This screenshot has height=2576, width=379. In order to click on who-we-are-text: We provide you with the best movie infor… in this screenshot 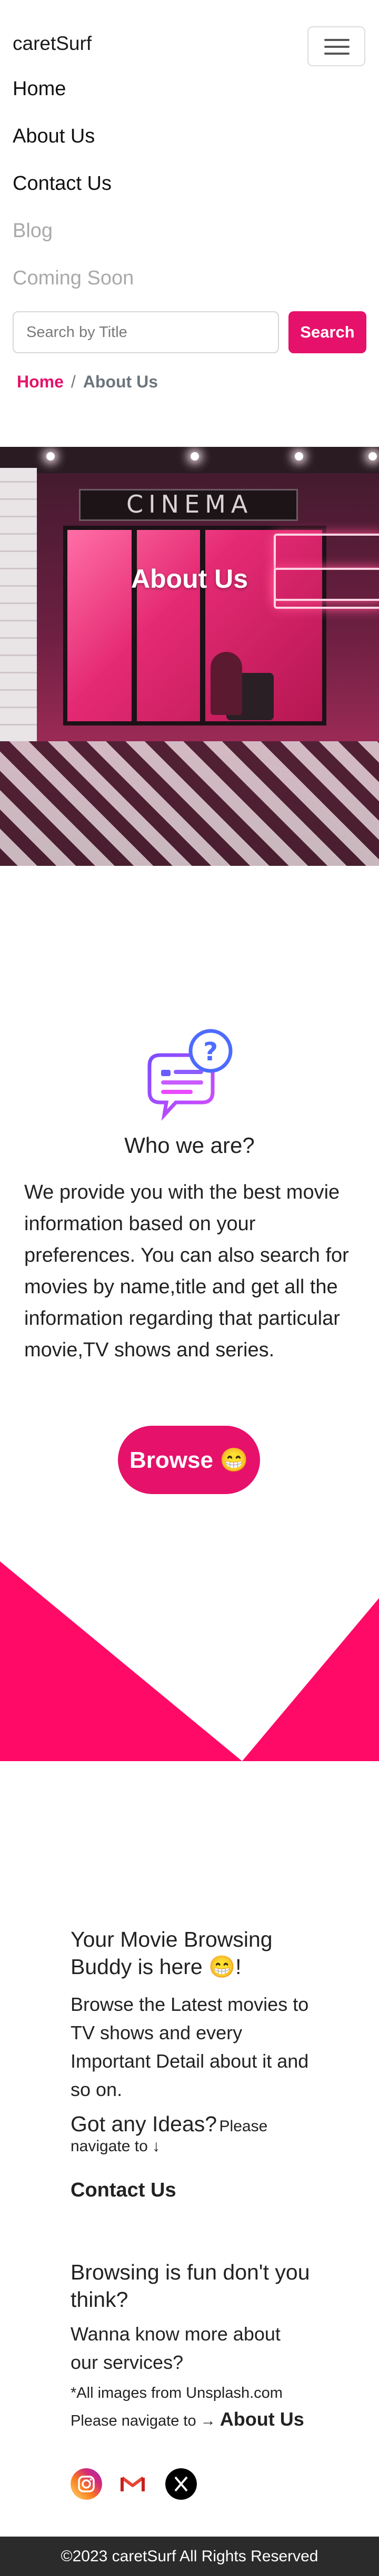, I will do `click(186, 1271)`.